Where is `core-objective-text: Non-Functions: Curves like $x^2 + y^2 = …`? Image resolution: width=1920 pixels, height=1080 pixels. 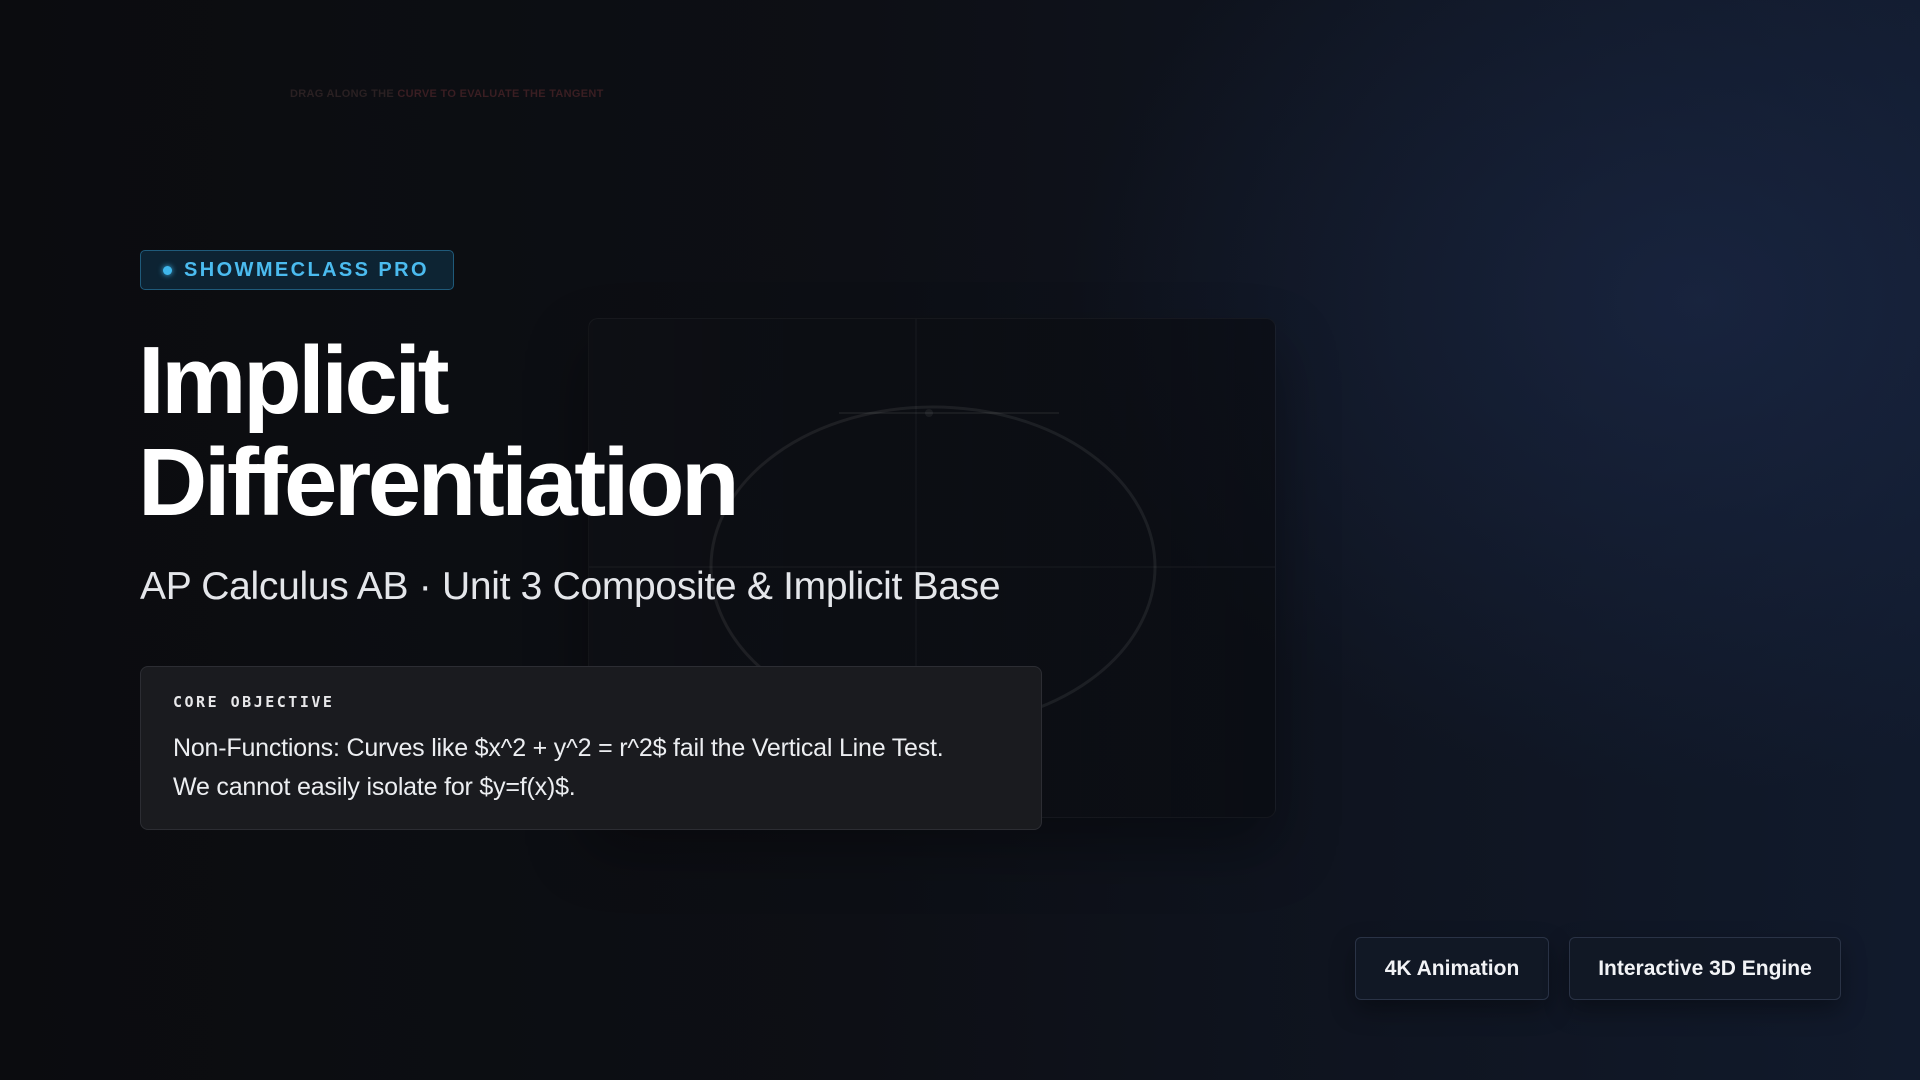 core-objective-text: Non-Functions: Curves like $x^2 + y^2 = … is located at coordinates (591, 768).